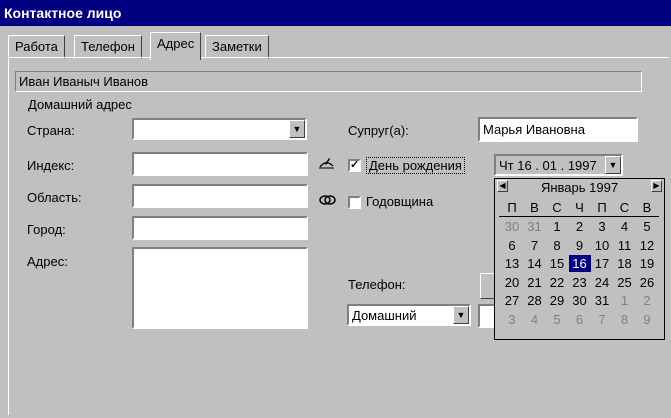 The width and height of the screenshot is (671, 418). Describe the element at coordinates (502, 186) in the screenshot. I see `chevron-left-icon: ◀` at that location.